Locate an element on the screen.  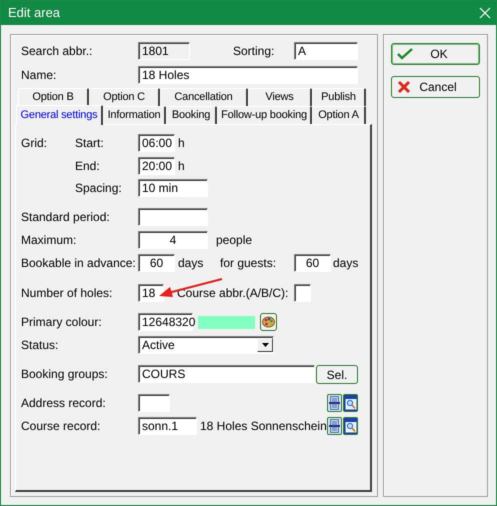
palette-button is located at coordinates (268, 322).